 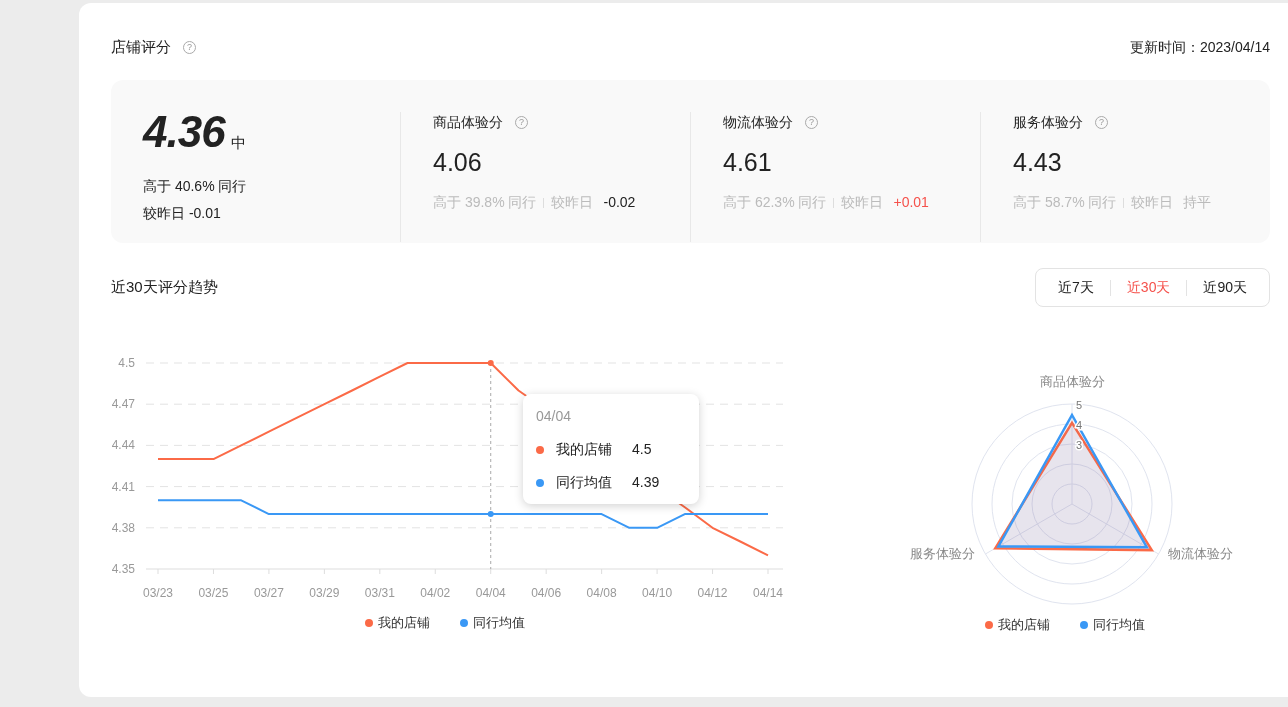 What do you see at coordinates (619, 202) in the screenshot?
I see `change-value: -0.02` at bounding box center [619, 202].